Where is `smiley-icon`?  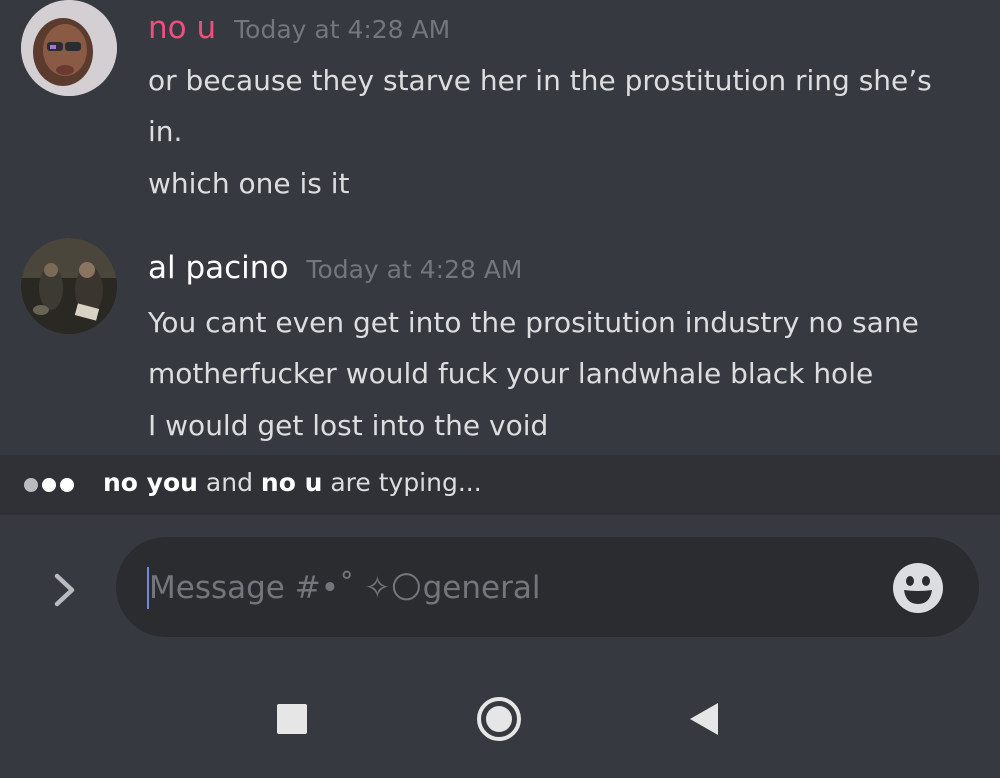 smiley-icon is located at coordinates (918, 588).